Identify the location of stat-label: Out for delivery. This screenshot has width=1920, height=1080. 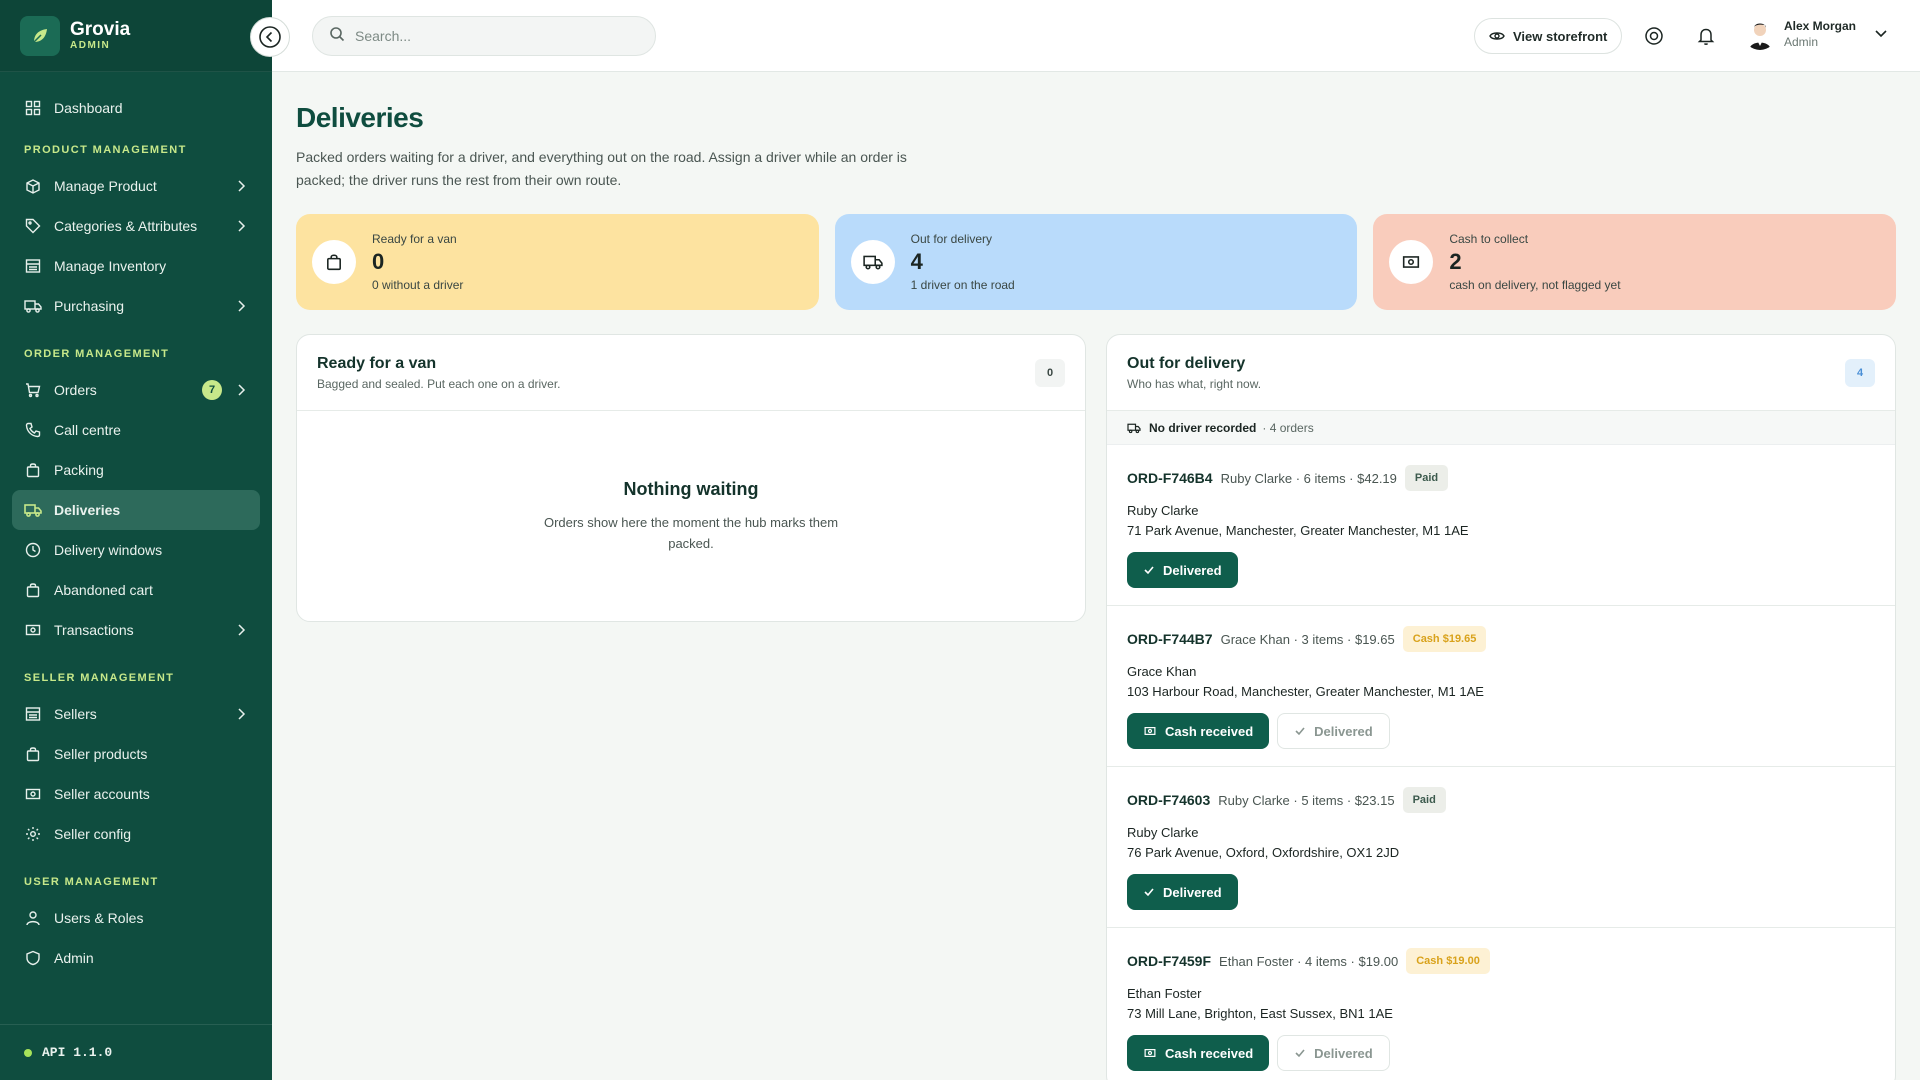
(951, 239).